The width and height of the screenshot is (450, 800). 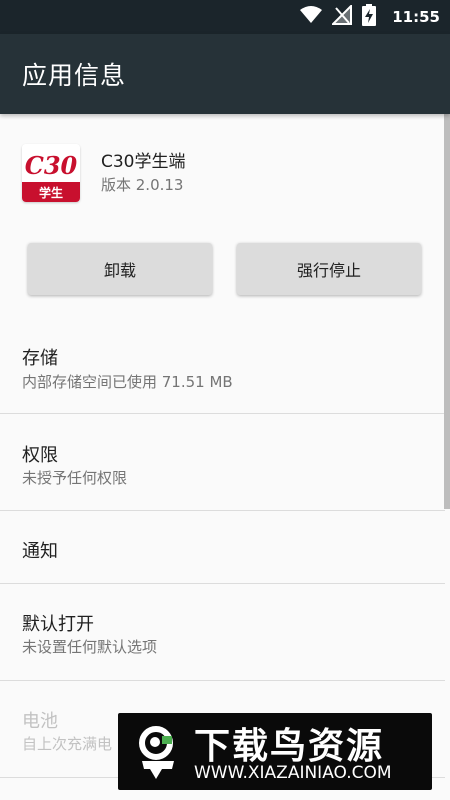 What do you see at coordinates (416, 17) in the screenshot?
I see `status-time: 11:55` at bounding box center [416, 17].